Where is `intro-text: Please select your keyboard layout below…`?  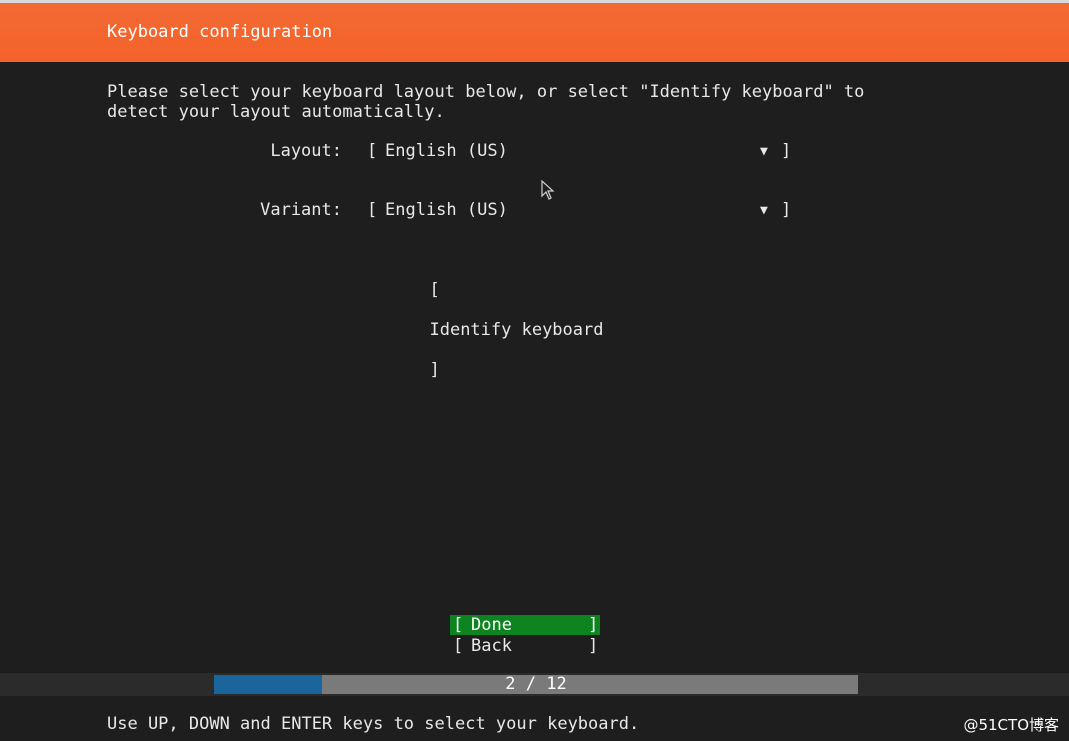
intro-text: Please select your keyboard layout below… is located at coordinates (486, 102).